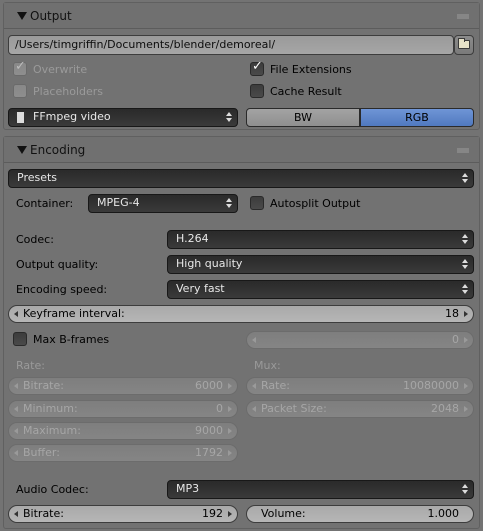 The image size is (483, 531). What do you see at coordinates (360, 340) in the screenshot?
I see `max-bframes-field: 0` at bounding box center [360, 340].